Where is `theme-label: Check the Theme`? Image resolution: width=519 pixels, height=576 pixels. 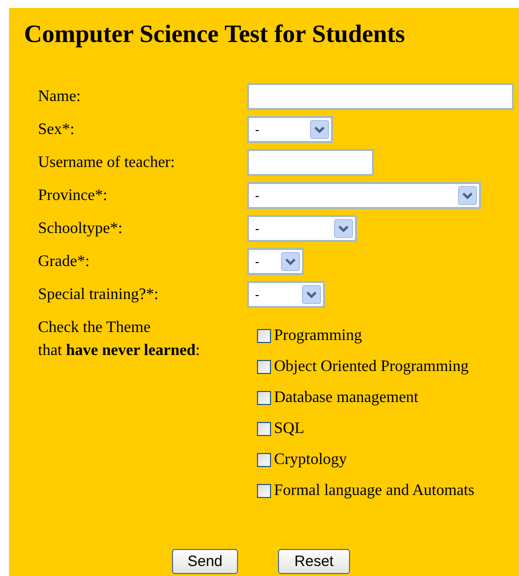 theme-label: Check the Theme is located at coordinates (95, 328).